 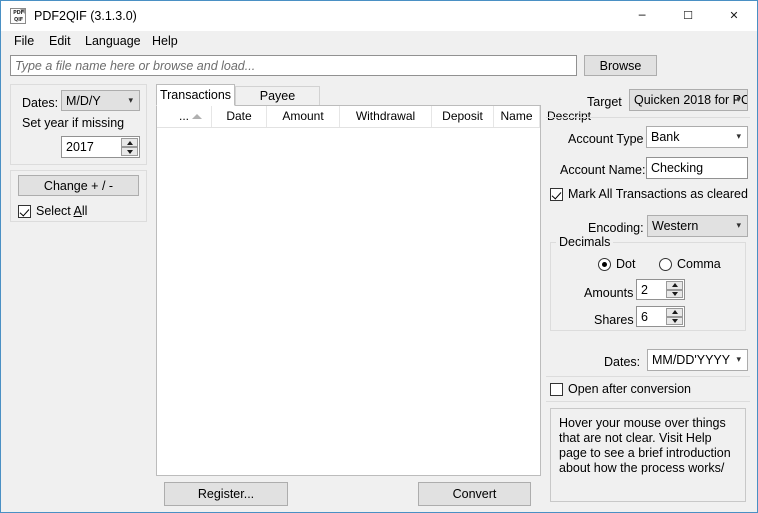 I want to click on output-dates-label: Dates:, so click(x=622, y=362).